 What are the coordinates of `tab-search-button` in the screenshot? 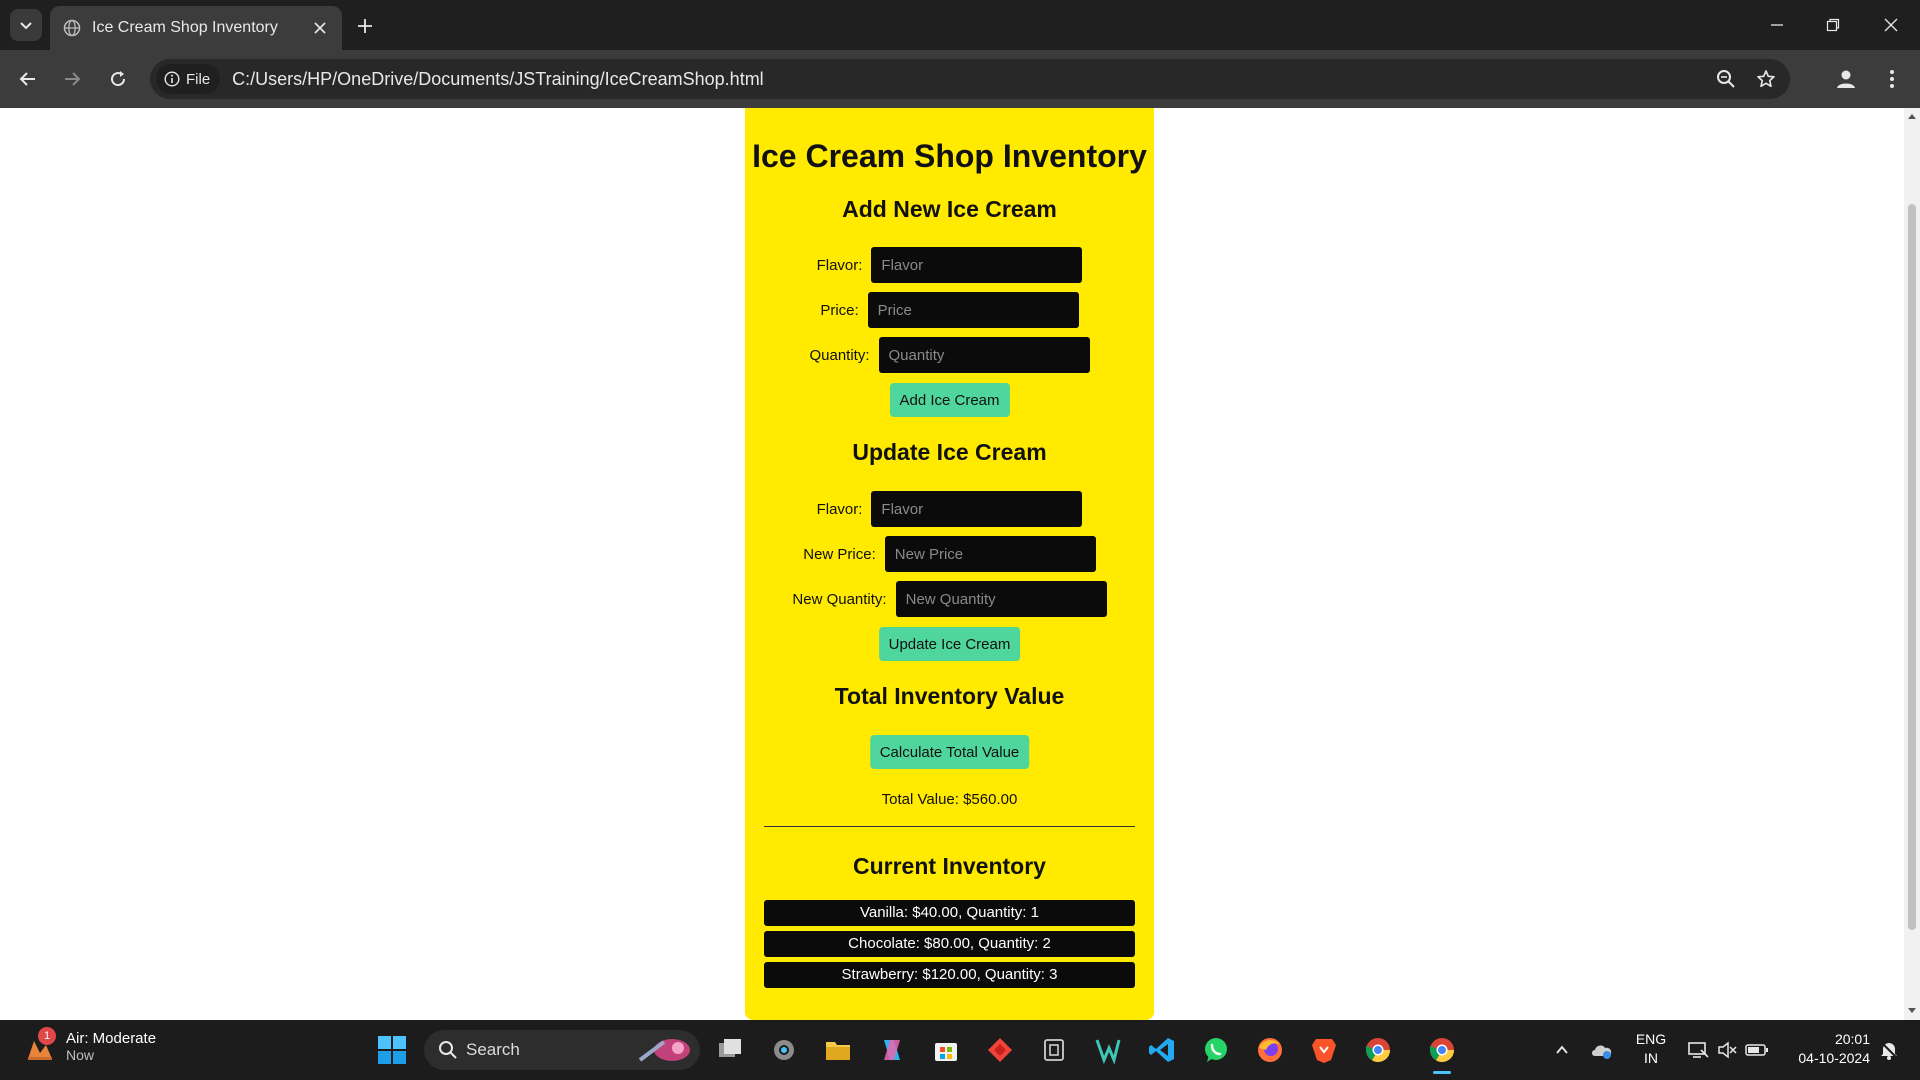 It's located at (26, 25).